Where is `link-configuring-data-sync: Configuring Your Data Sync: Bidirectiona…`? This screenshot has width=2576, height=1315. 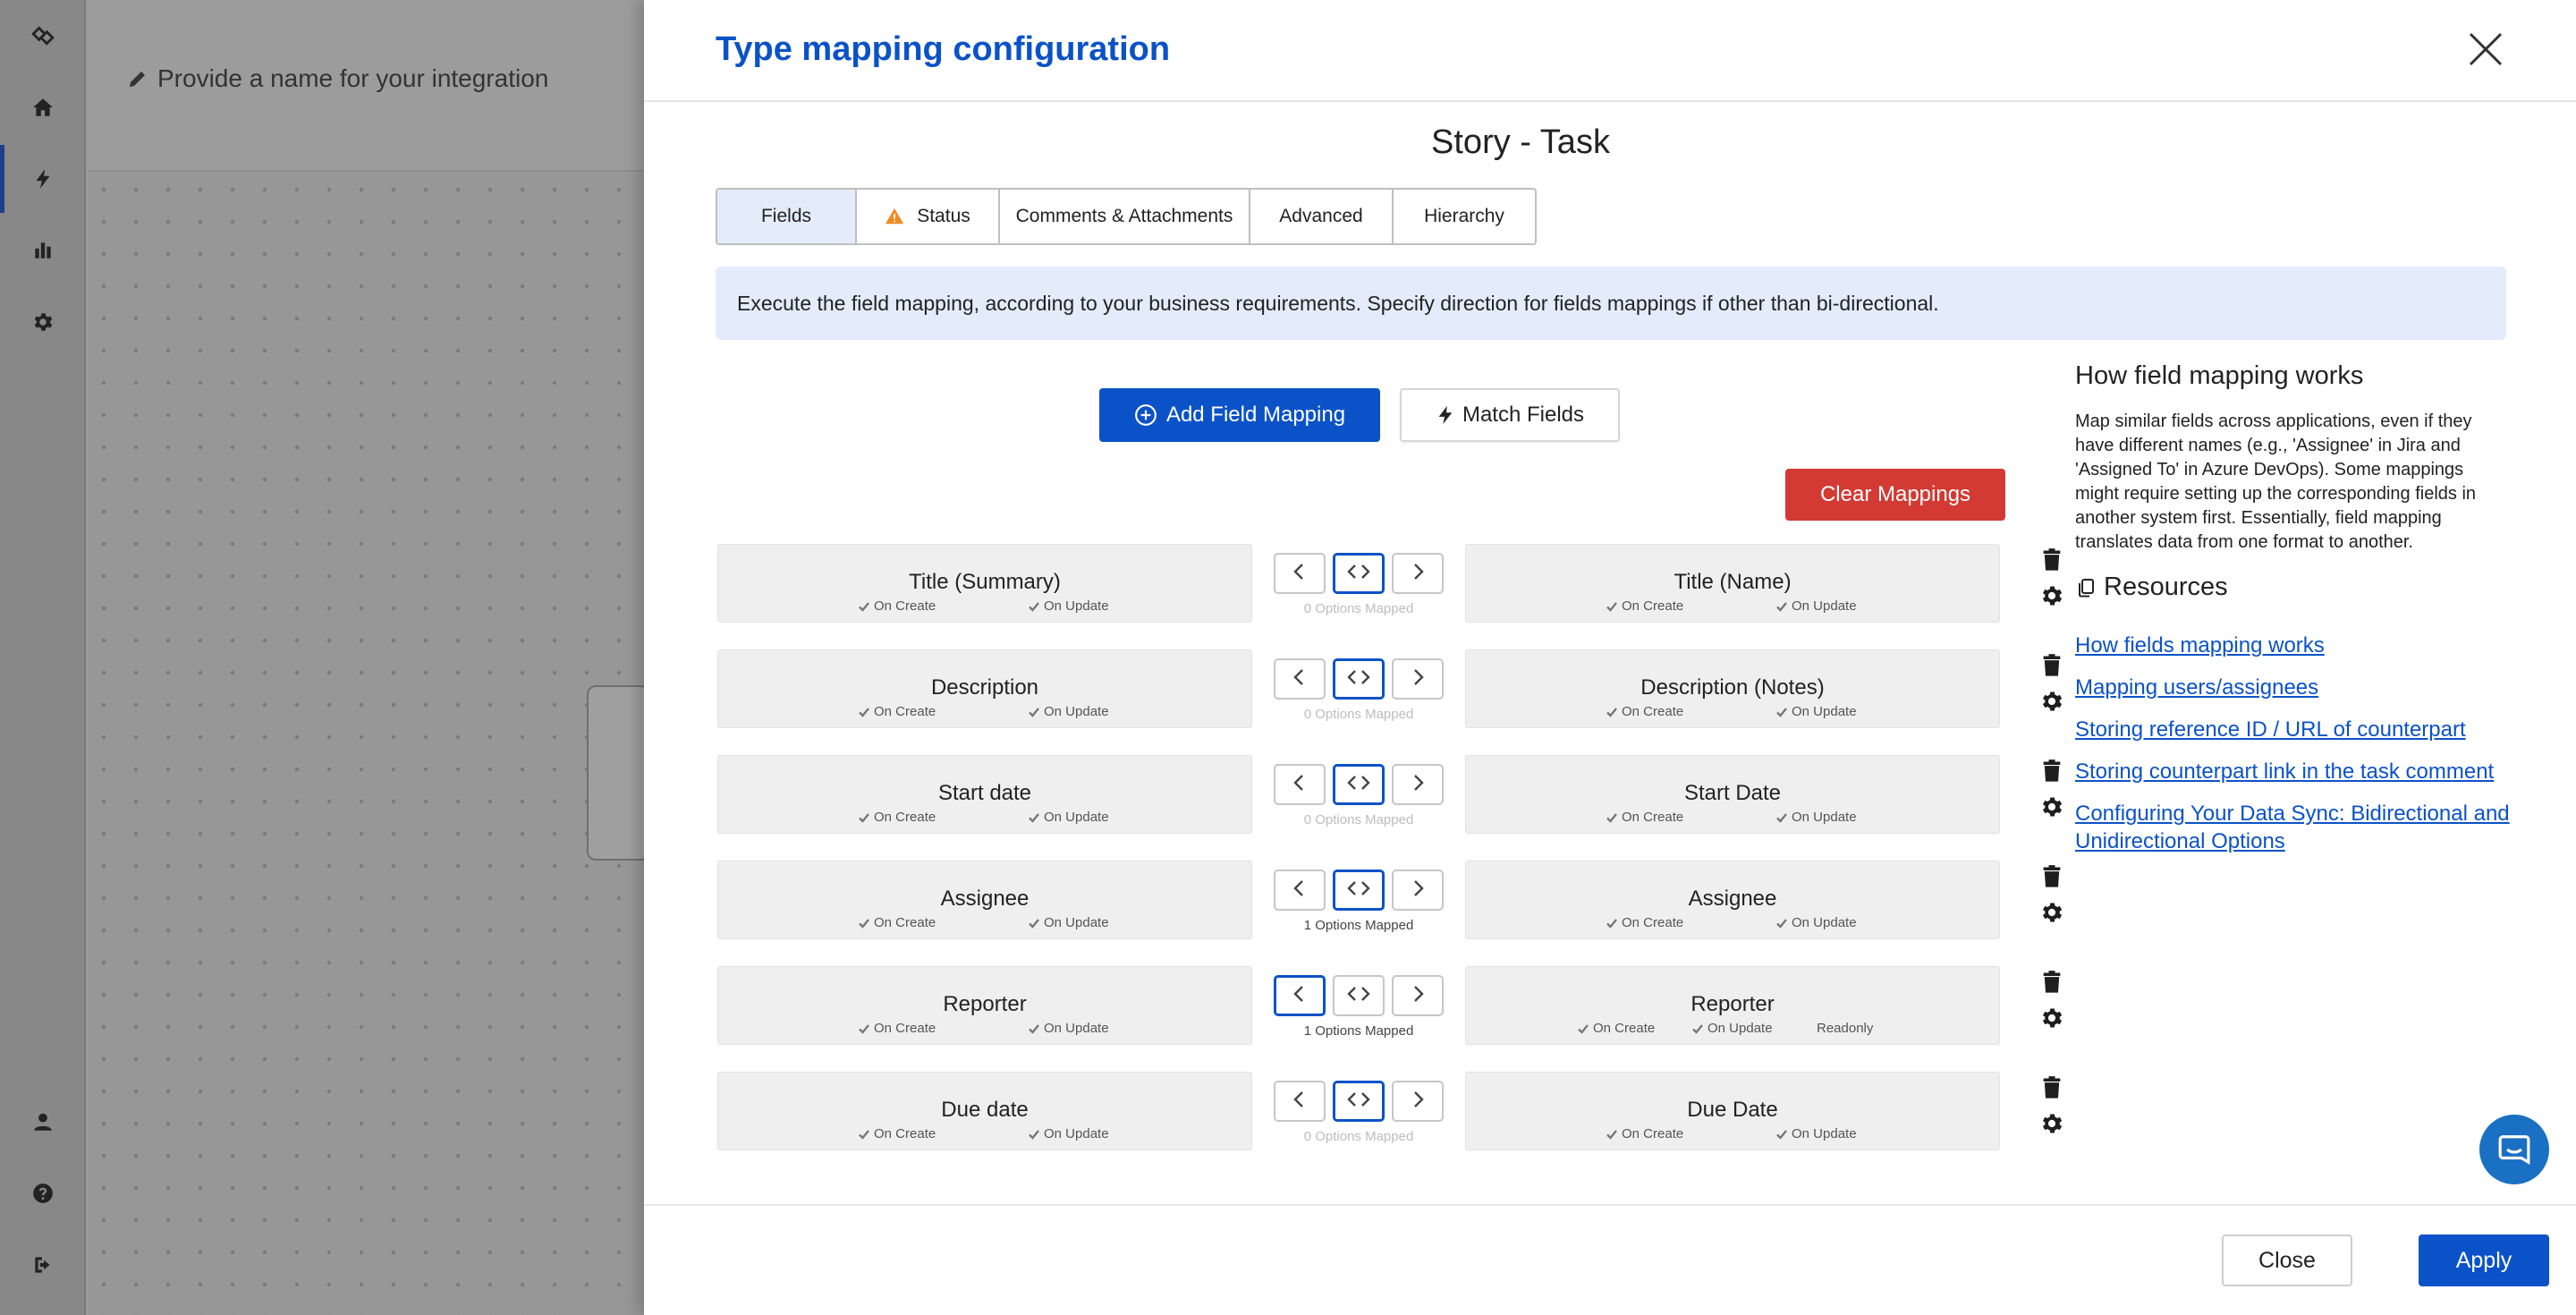 link-configuring-data-sync: Configuring Your Data Sync: Bidirectiona… is located at coordinates (2298, 827).